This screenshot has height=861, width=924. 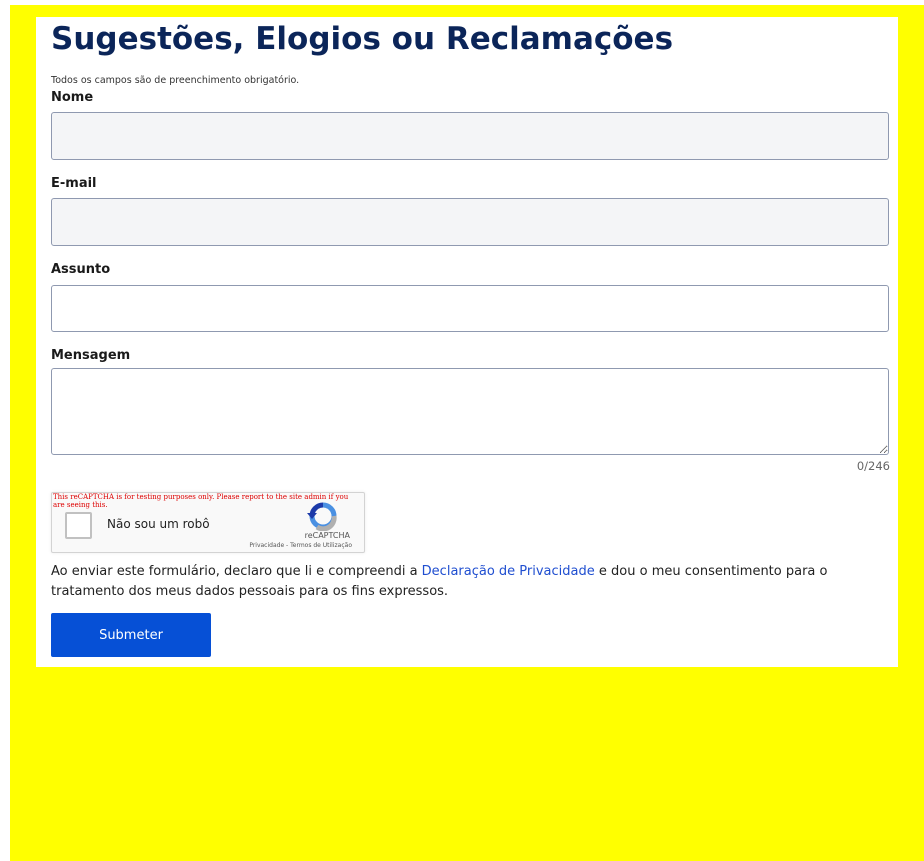 What do you see at coordinates (91, 355) in the screenshot?
I see `message-label: Mensagem` at bounding box center [91, 355].